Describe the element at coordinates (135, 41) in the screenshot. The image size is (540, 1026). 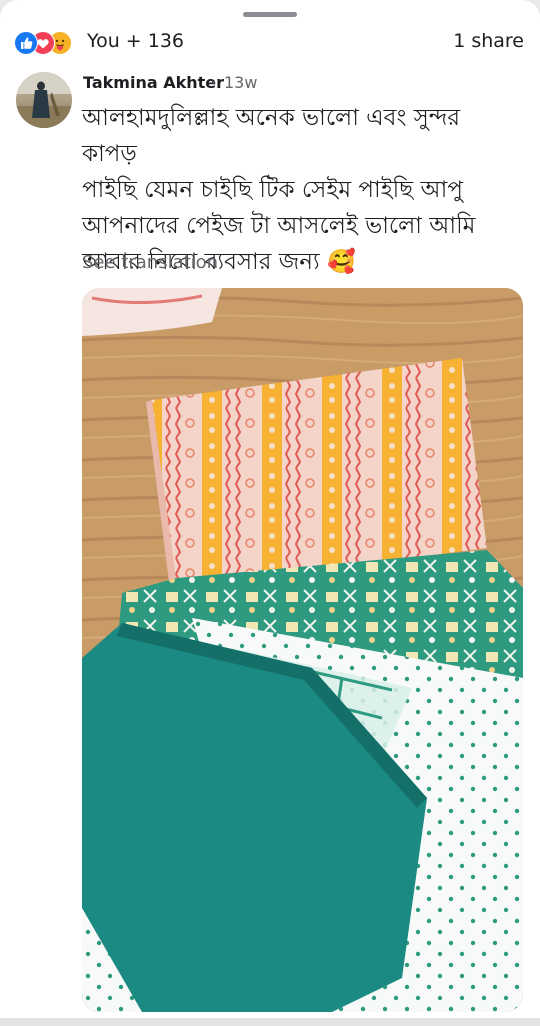
I see `reaction-count: You + 136` at that location.